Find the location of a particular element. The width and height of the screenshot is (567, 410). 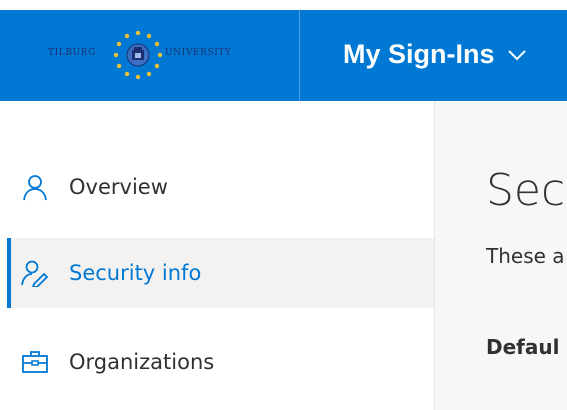

header-divider is located at coordinates (299, 55).